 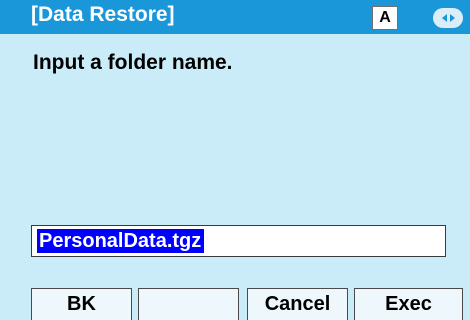 What do you see at coordinates (121, 241) in the screenshot?
I see `folder-name-value: PersonalData.tgz` at bounding box center [121, 241].